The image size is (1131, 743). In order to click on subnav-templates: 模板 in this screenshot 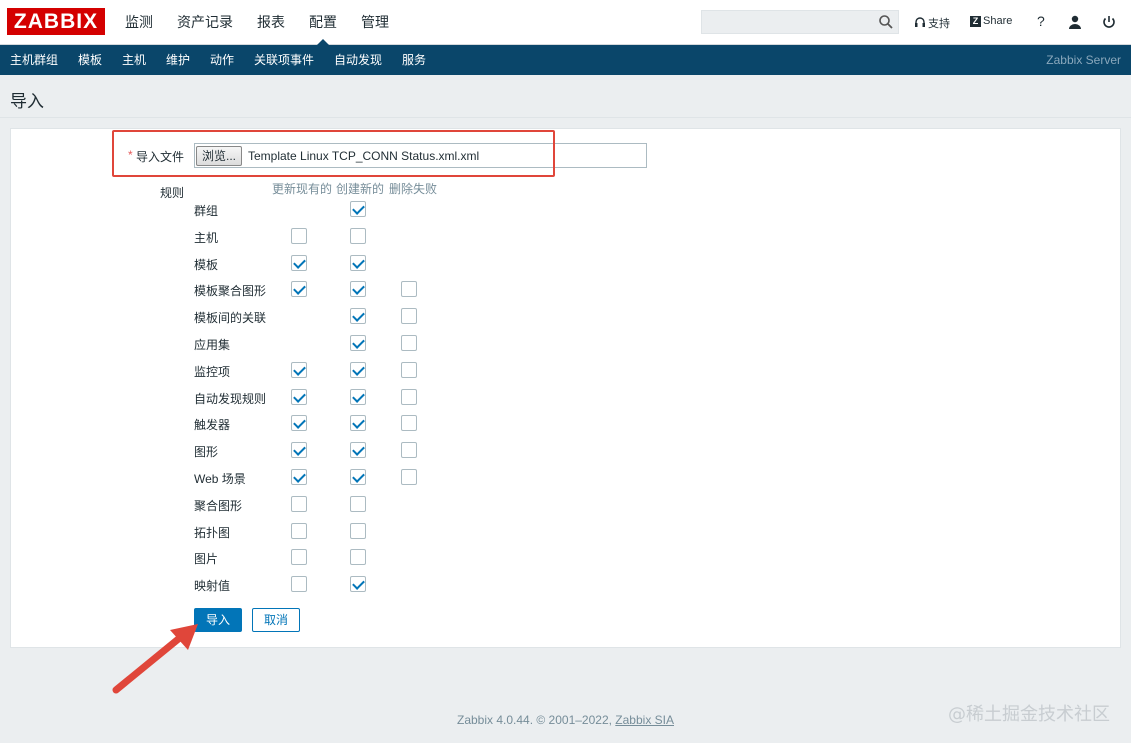, I will do `click(90, 60)`.